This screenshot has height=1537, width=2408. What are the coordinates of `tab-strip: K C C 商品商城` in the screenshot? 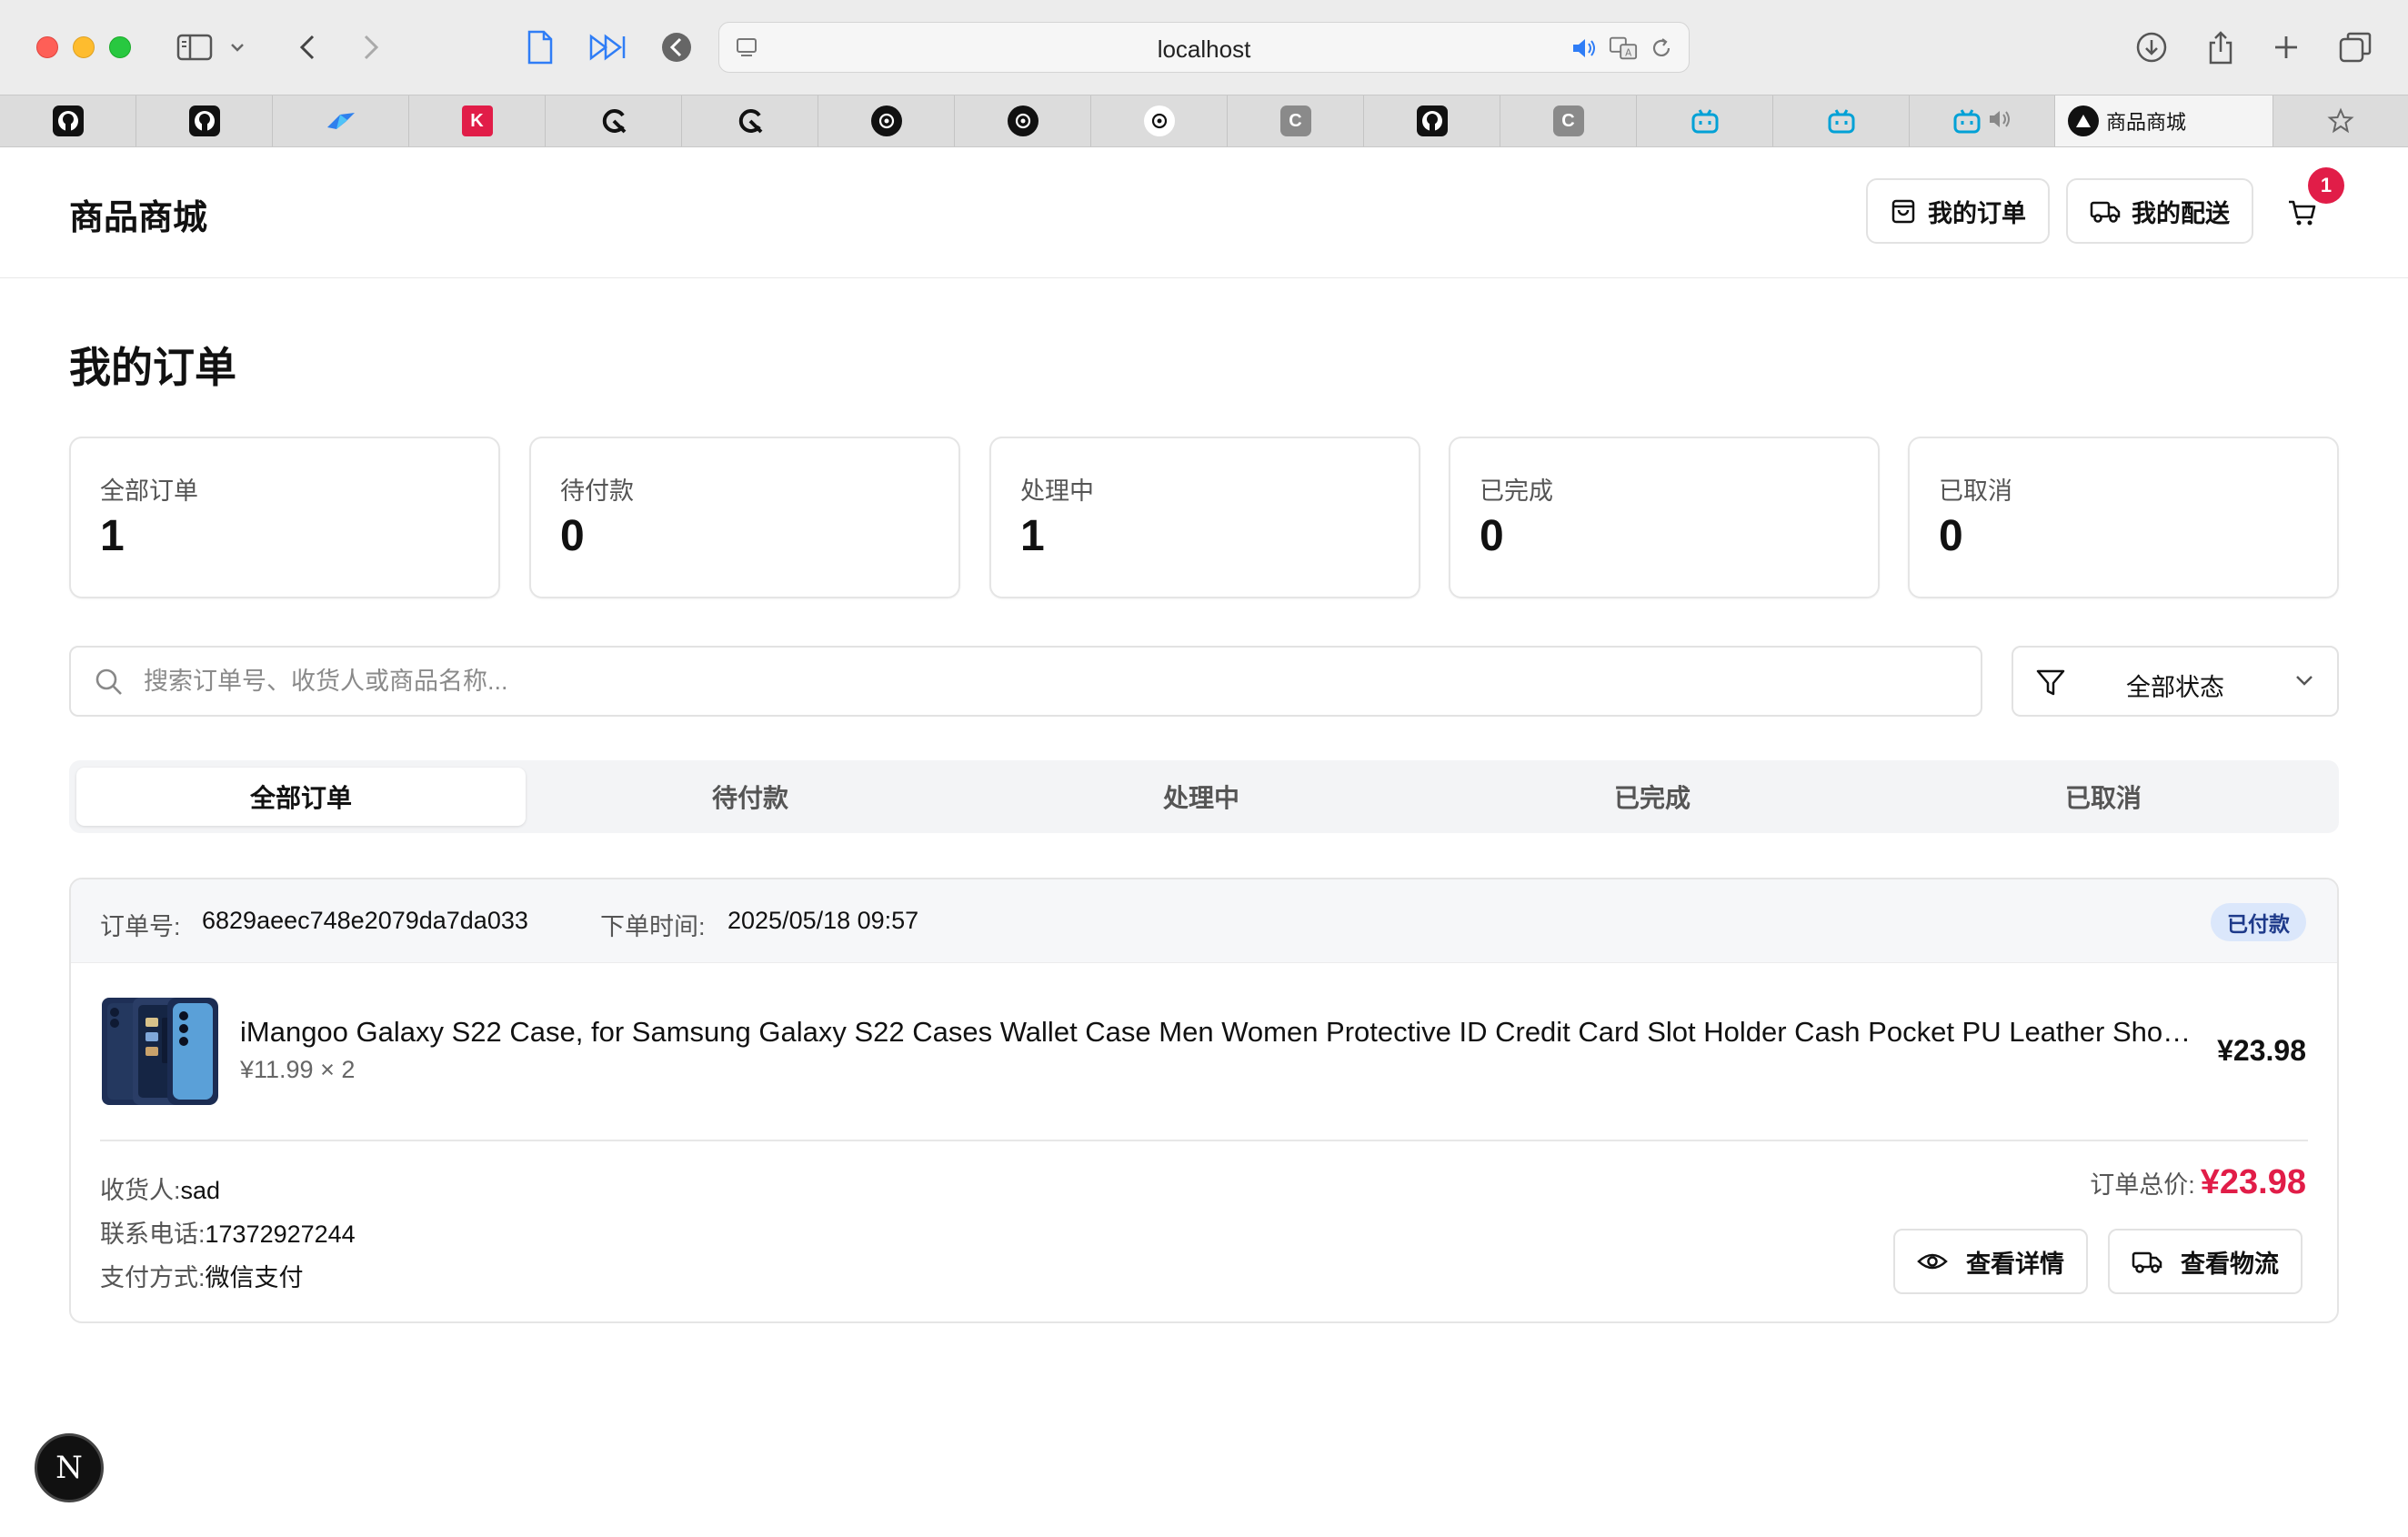 It's located at (1204, 121).